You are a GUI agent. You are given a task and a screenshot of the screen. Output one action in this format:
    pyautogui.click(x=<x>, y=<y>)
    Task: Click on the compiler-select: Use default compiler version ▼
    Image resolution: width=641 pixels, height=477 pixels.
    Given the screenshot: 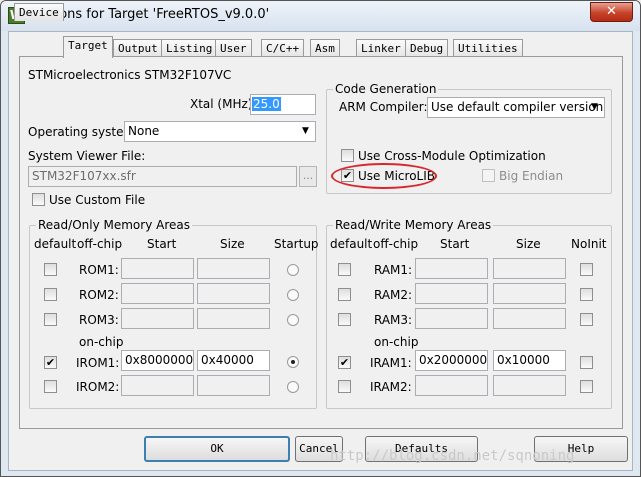 What is the action you would take?
    pyautogui.click(x=516, y=107)
    